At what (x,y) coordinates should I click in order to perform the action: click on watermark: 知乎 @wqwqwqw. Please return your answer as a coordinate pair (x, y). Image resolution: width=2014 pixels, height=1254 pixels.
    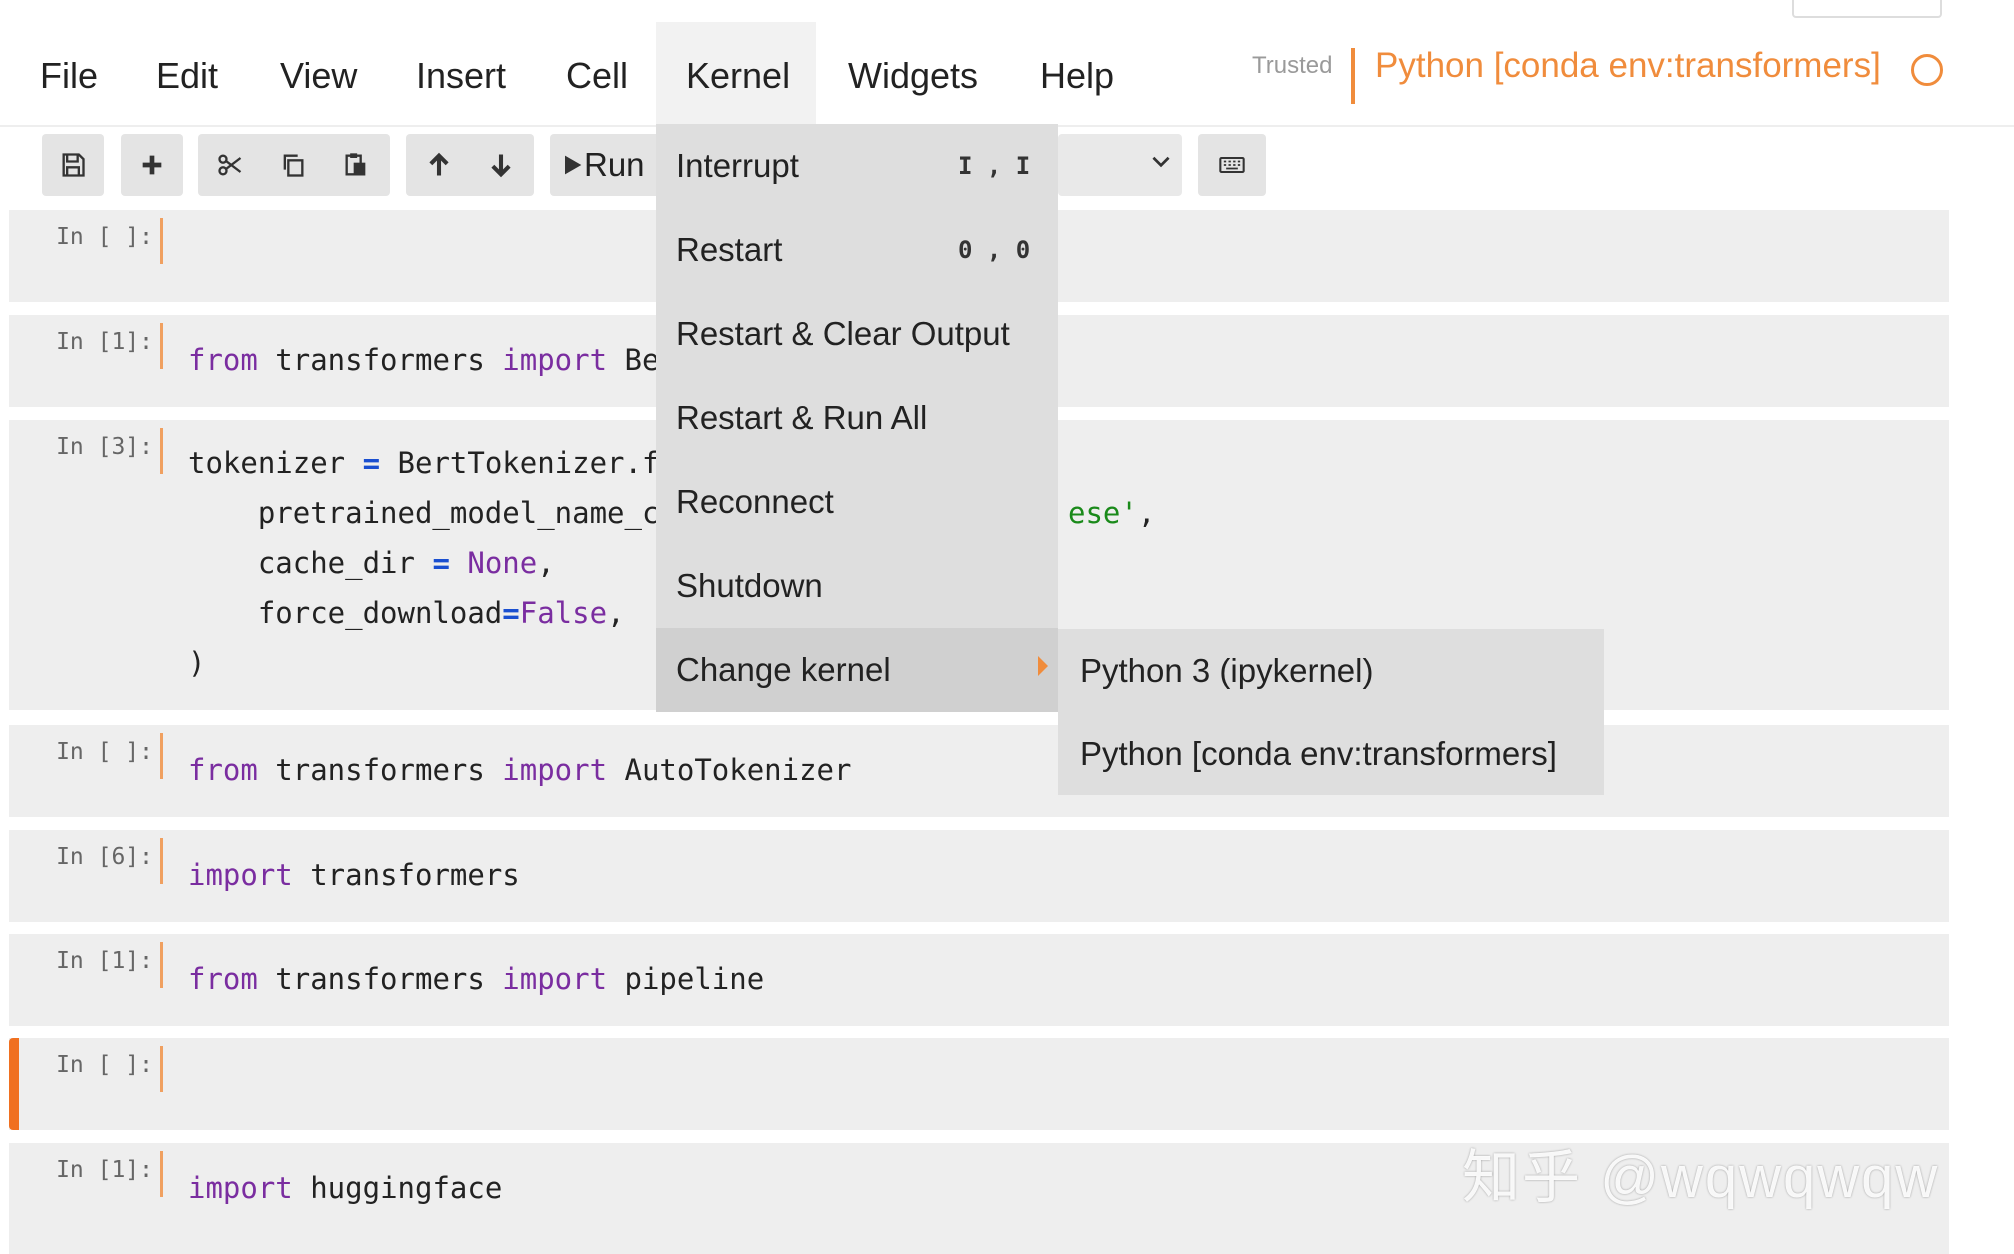
    Looking at the image, I should click on (1700, 1172).